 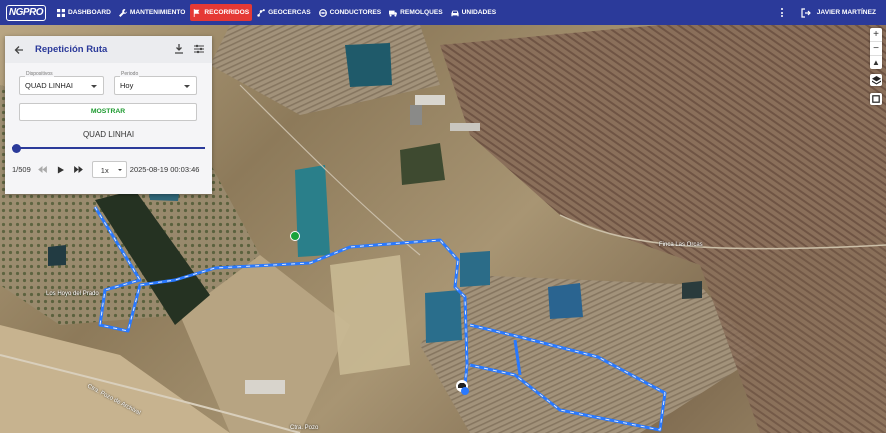 I want to click on nav-mantenimiento-label: MANTENIMIENTO, so click(x=157, y=12).